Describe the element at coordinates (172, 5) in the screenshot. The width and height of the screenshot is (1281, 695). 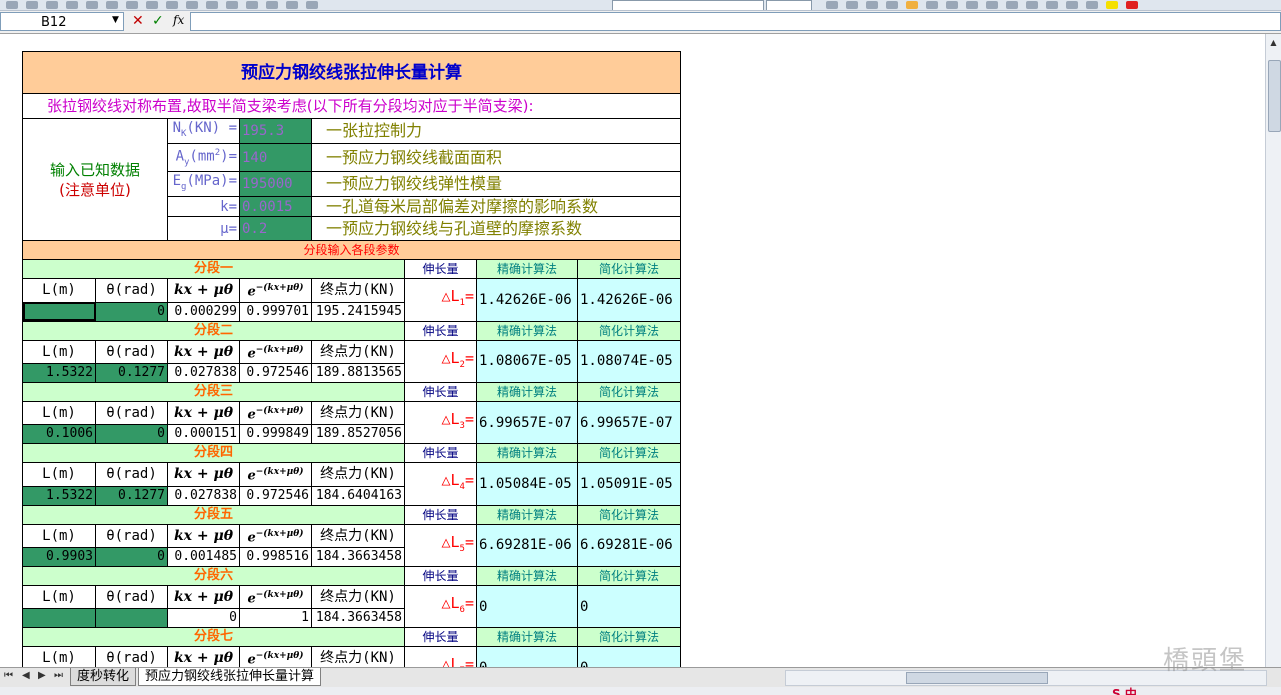
I see `paste-icon` at that location.